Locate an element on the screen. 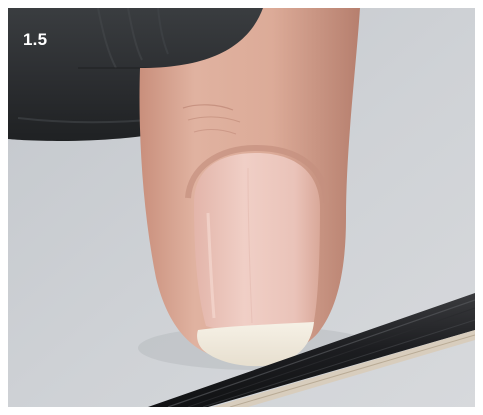  step-number-label: 1.5 is located at coordinates (35, 39).